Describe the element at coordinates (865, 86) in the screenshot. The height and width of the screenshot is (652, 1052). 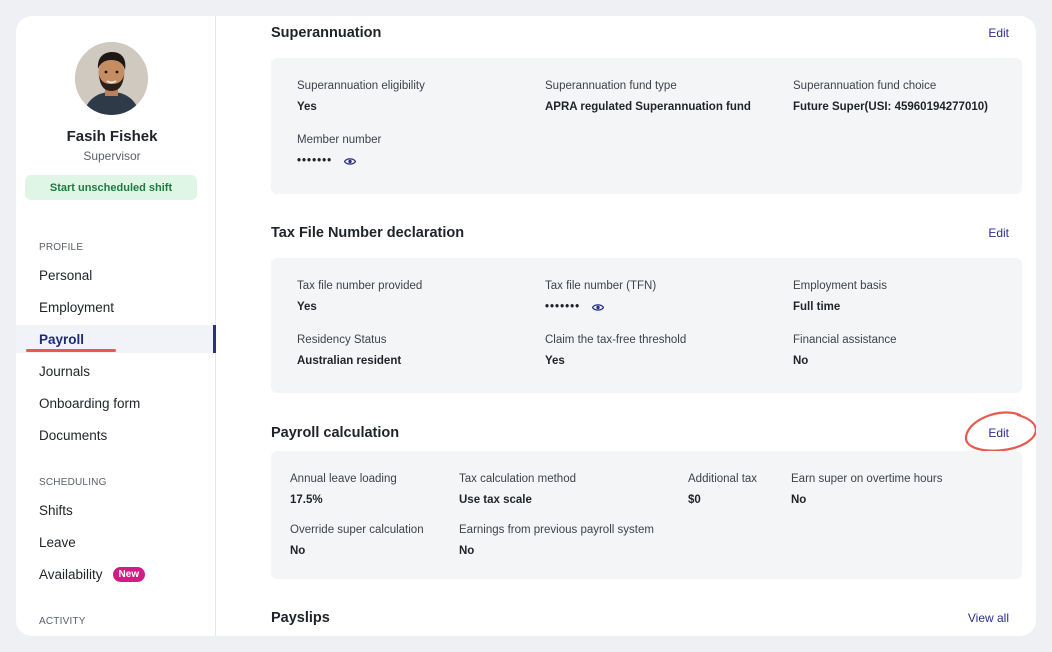
I see `field-label: Superannuation fund choice` at that location.